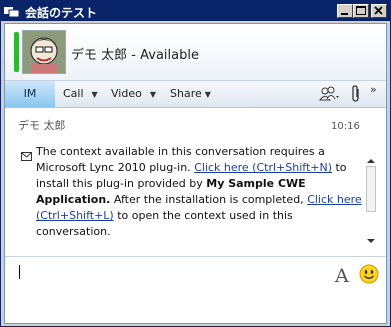 The height and width of the screenshot is (327, 391). I want to click on overflow-chevron-icon: », so click(373, 89).